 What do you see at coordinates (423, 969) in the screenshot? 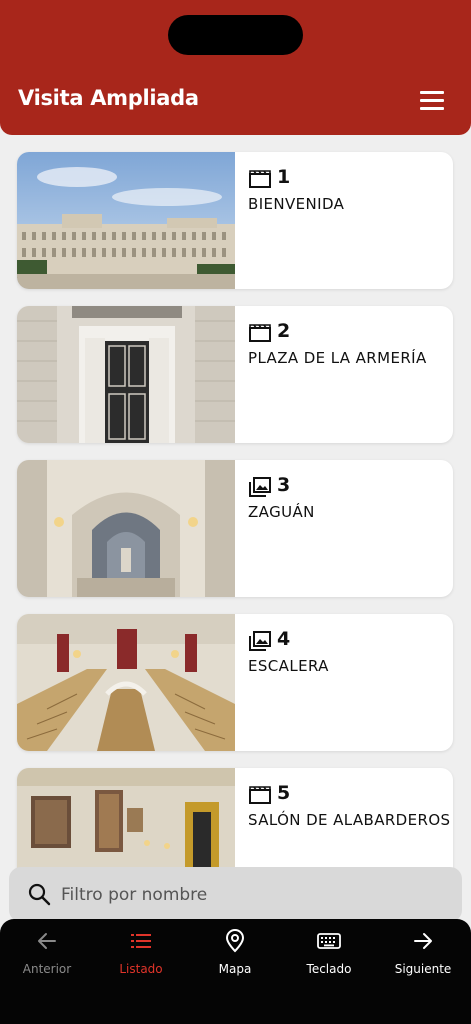
I see `tab-label: Siguiente` at bounding box center [423, 969].